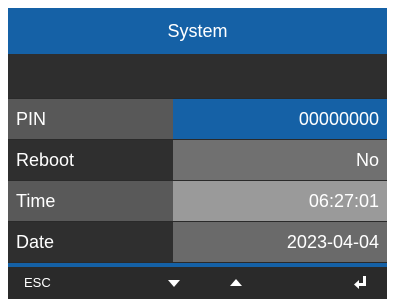 The image size is (395, 307). Describe the element at coordinates (197, 31) in the screenshot. I see `page-title: System` at that location.